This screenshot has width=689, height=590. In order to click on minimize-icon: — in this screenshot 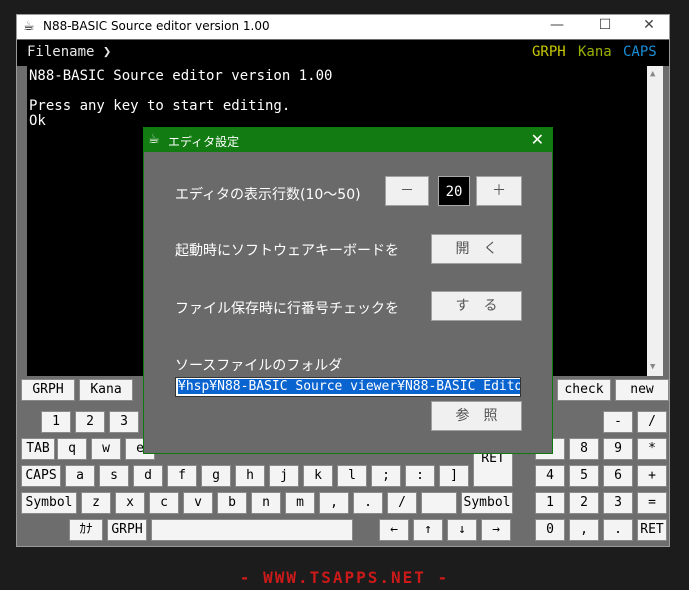, I will do `click(557, 25)`.